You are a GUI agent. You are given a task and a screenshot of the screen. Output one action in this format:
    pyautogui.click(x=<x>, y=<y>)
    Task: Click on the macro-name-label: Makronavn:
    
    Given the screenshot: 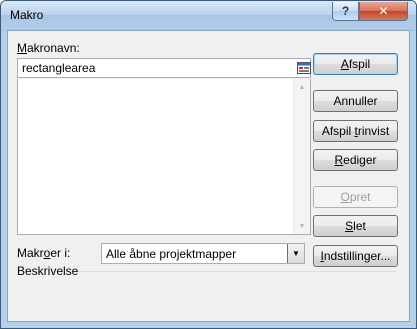 What is the action you would take?
    pyautogui.click(x=48, y=48)
    